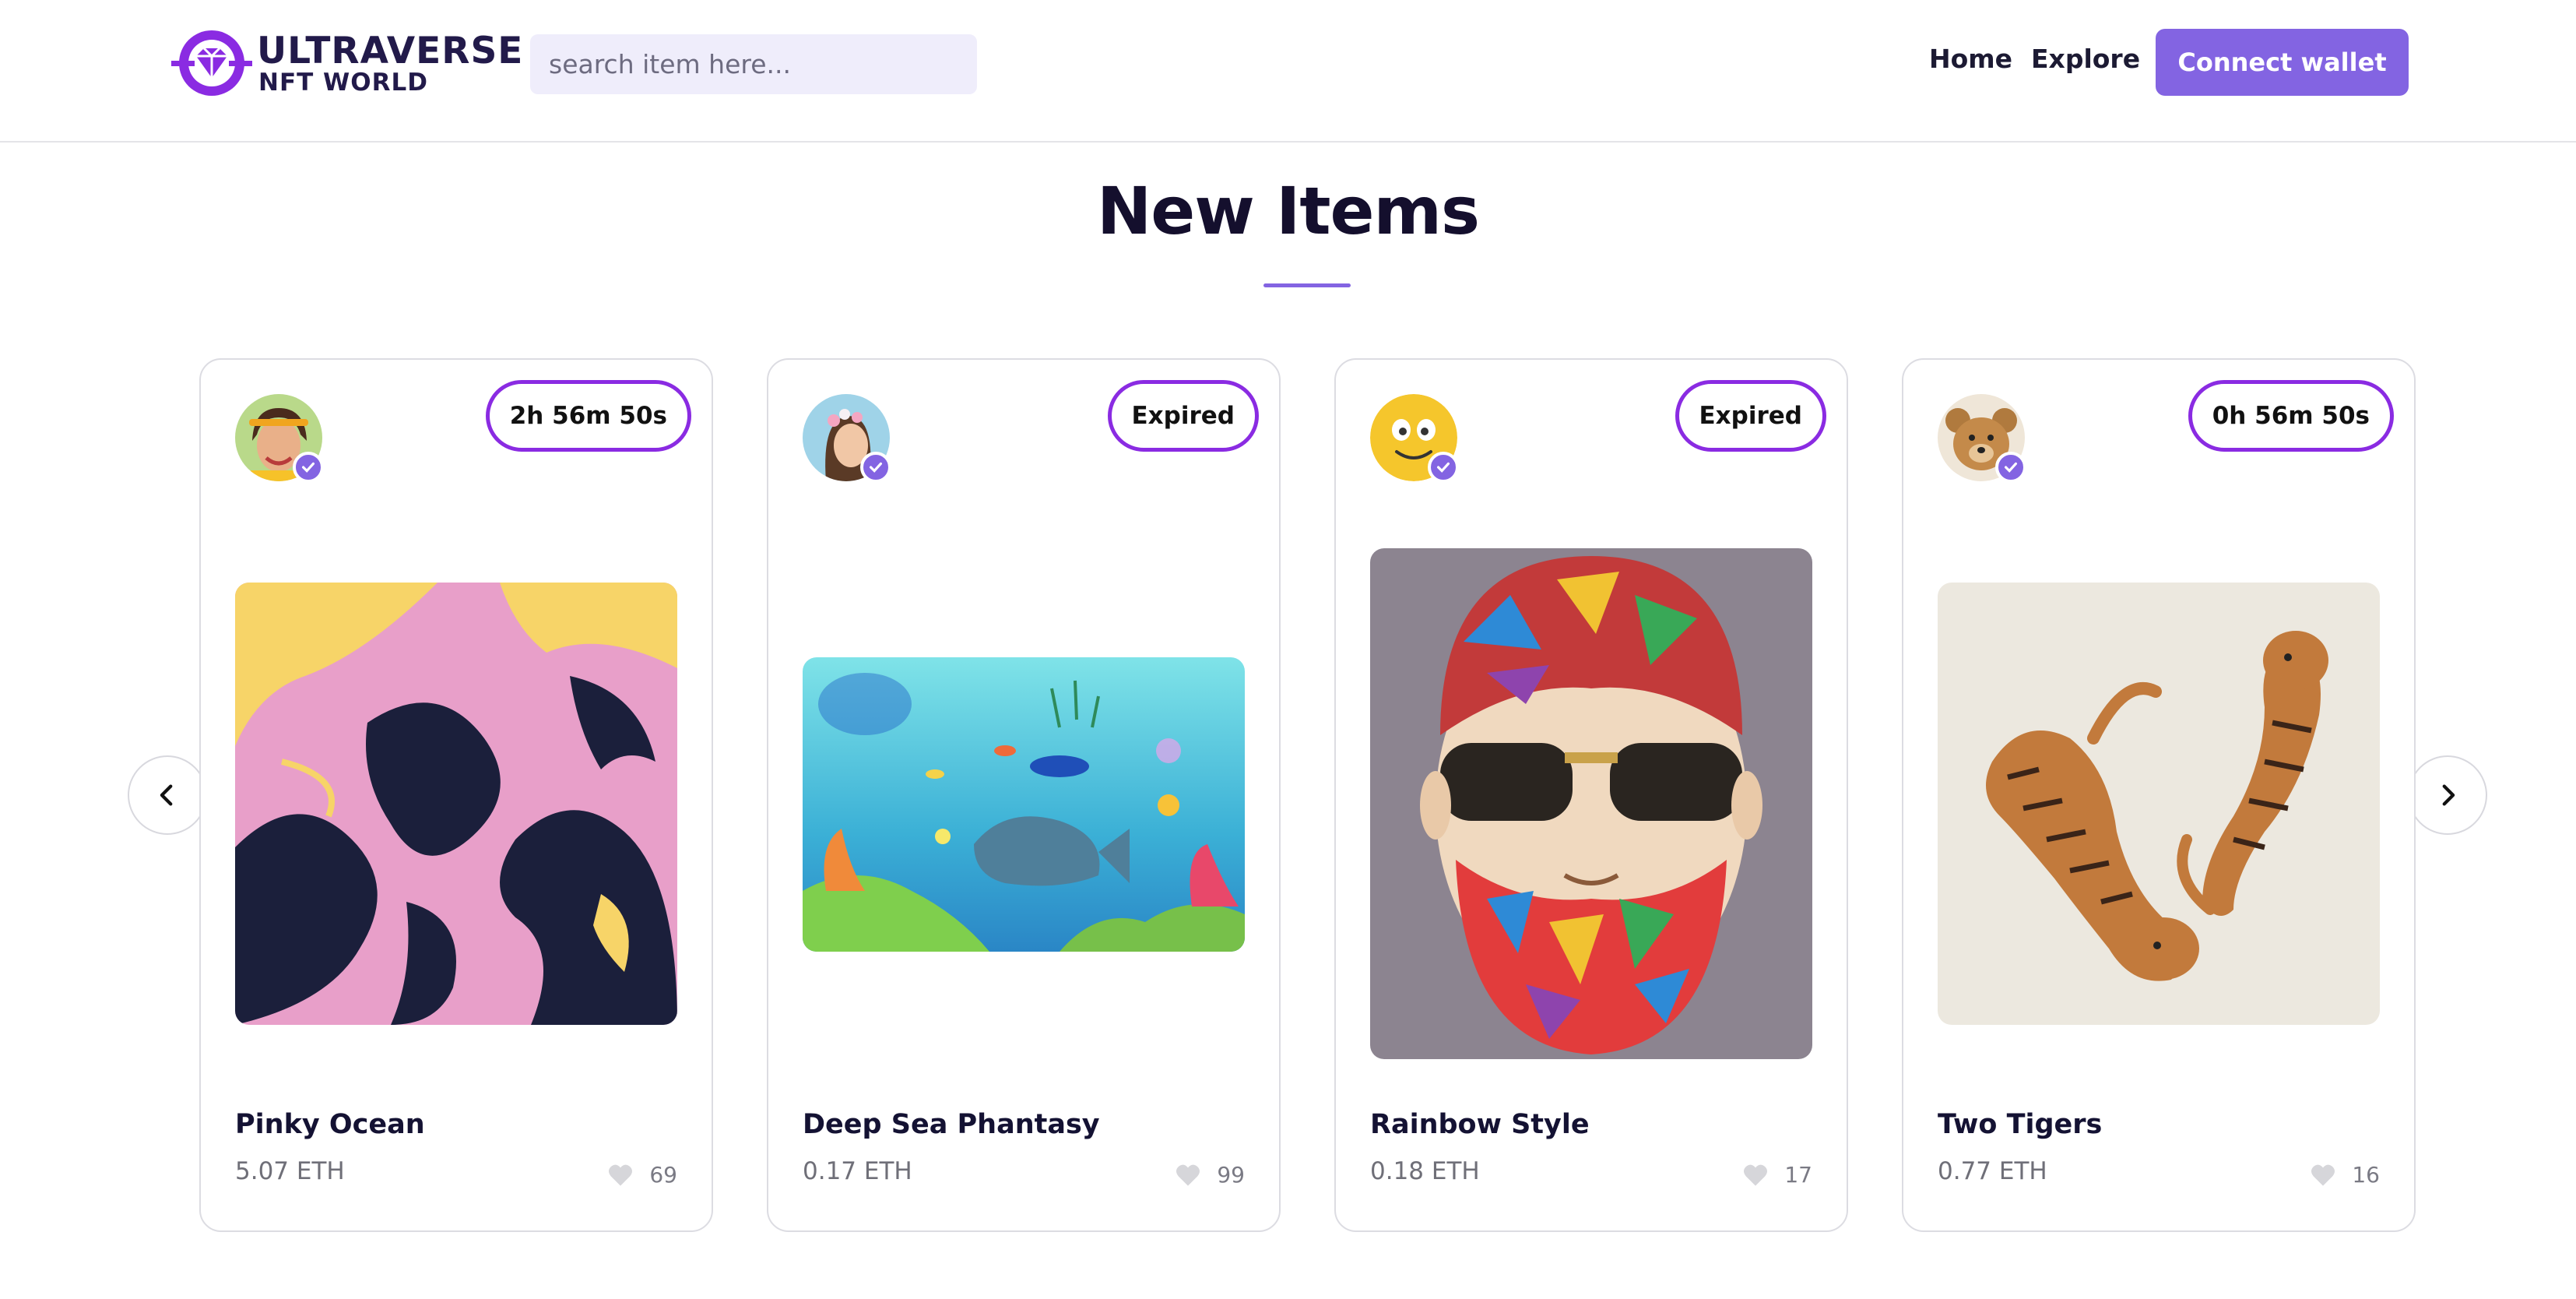  Describe the element at coordinates (588, 416) in the screenshot. I see `countdown-badge: 2h 56m 50s` at that location.